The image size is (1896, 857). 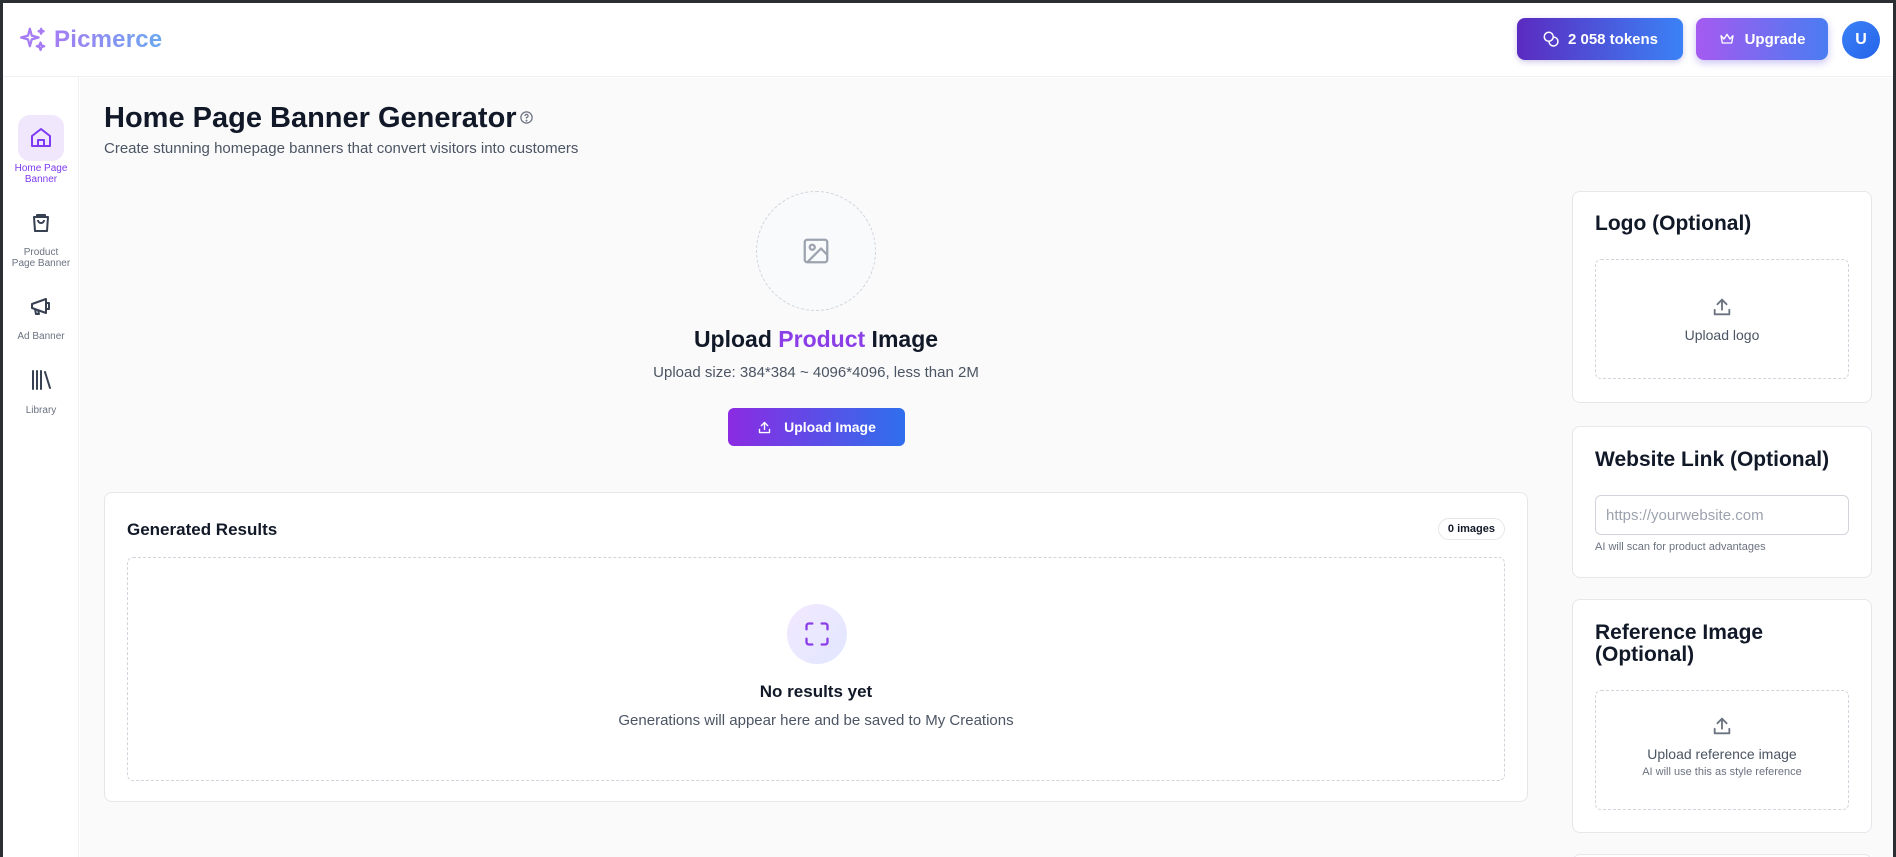 What do you see at coordinates (1722, 754) in the screenshot?
I see `upload-reference-label: Upload reference image` at bounding box center [1722, 754].